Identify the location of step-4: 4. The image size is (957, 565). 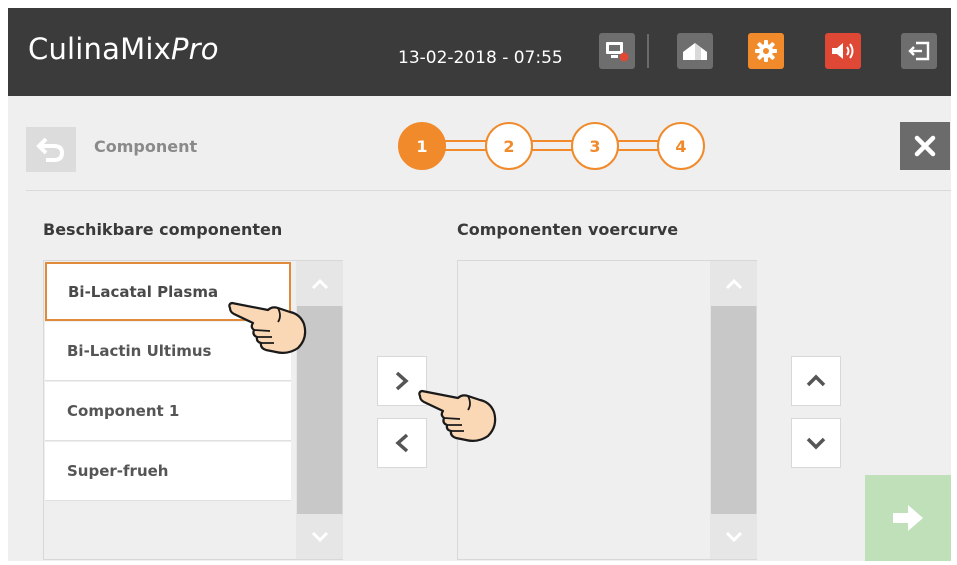
(681, 146).